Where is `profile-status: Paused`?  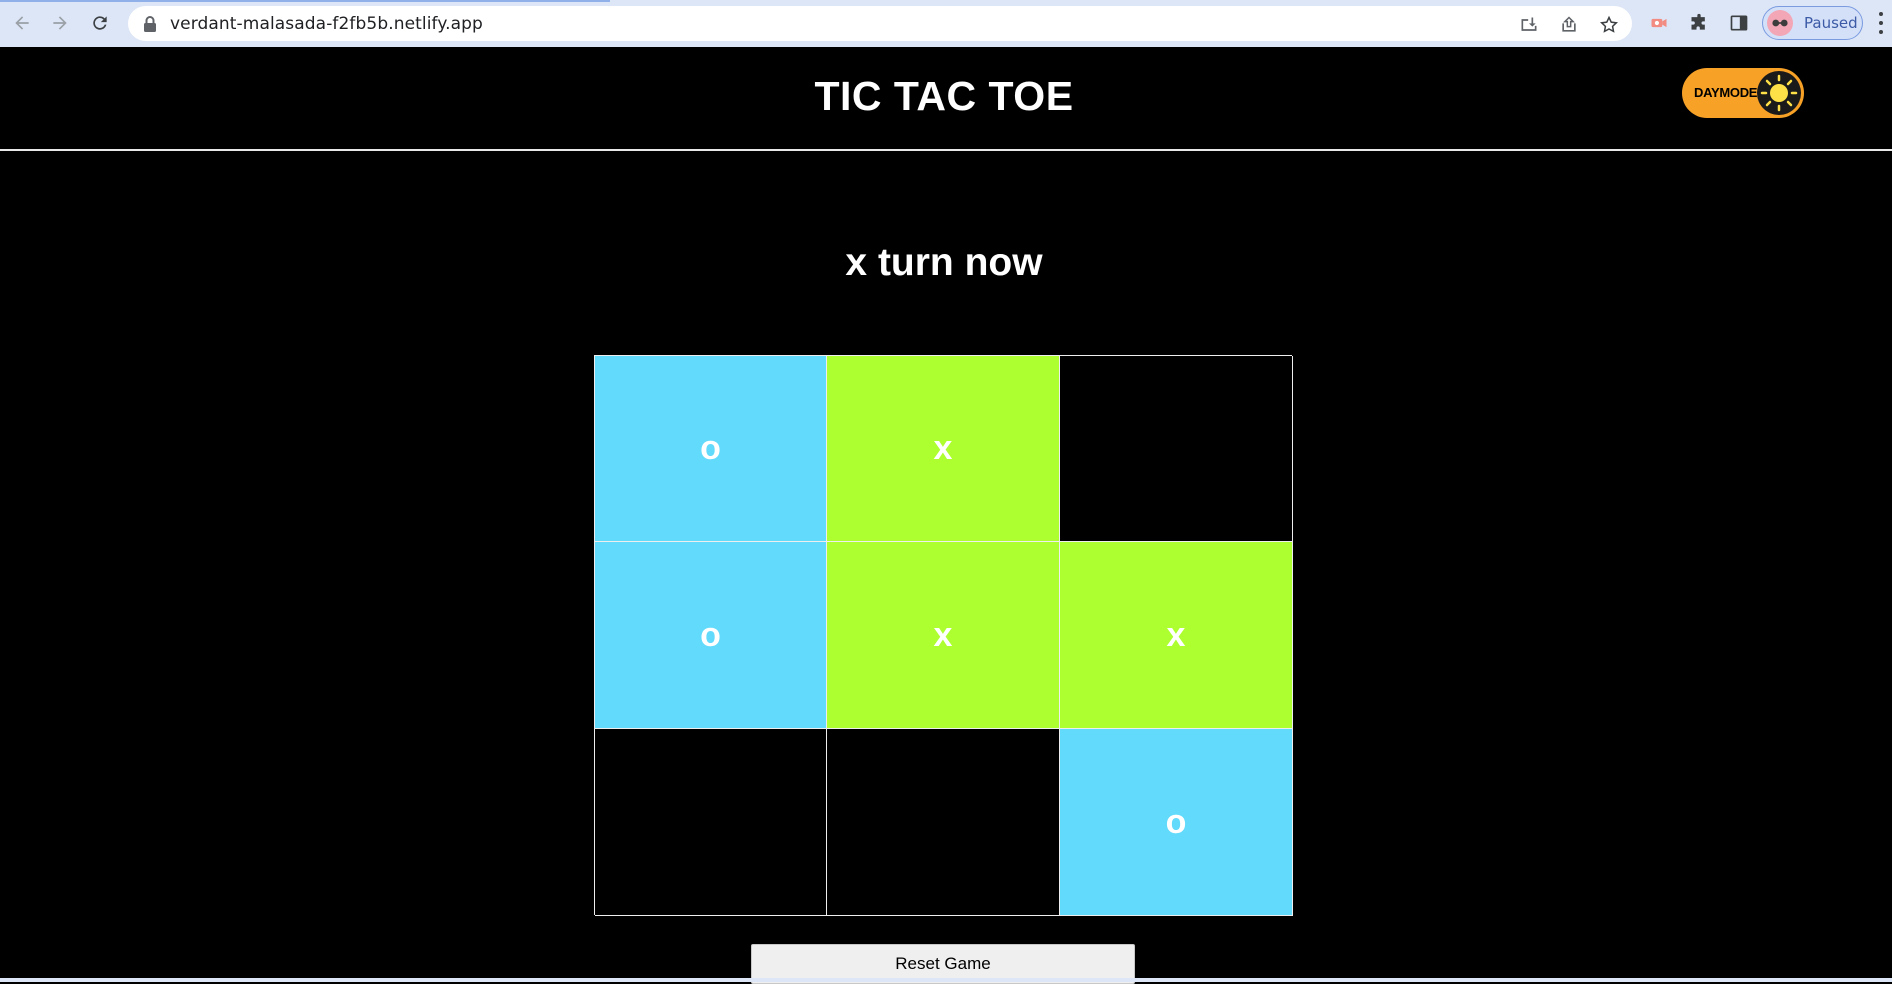 profile-status: Paused is located at coordinates (1831, 23).